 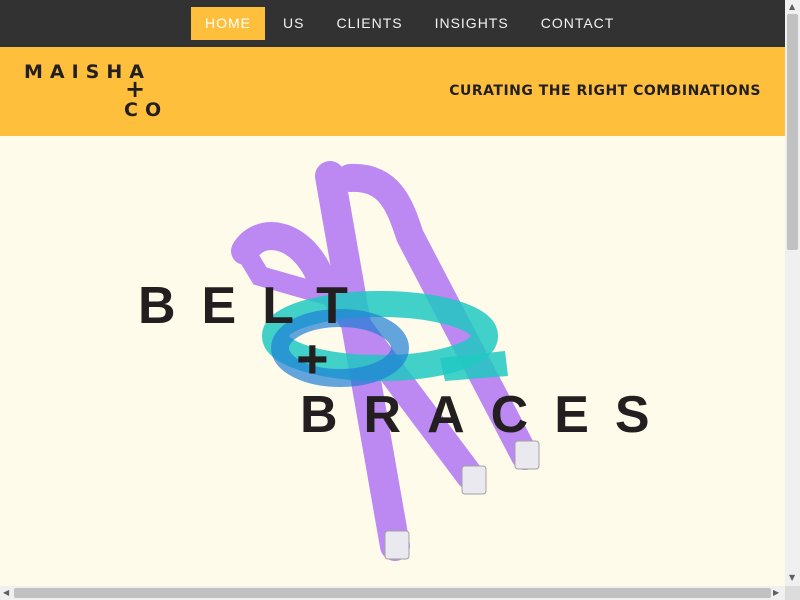 I want to click on logo-text-co: CO, so click(x=146, y=110).